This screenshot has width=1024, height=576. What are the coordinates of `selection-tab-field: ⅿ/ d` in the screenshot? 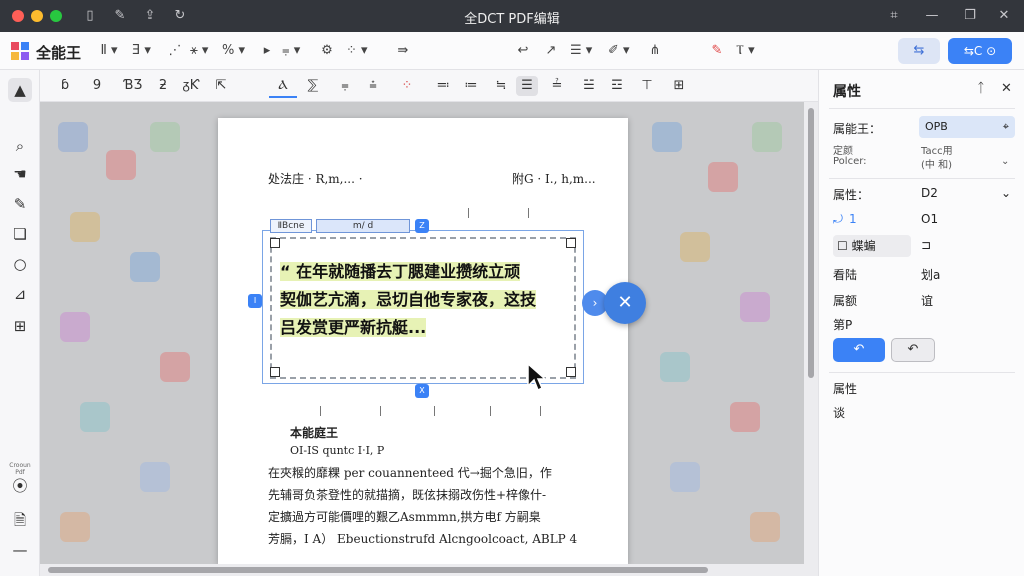 It's located at (363, 226).